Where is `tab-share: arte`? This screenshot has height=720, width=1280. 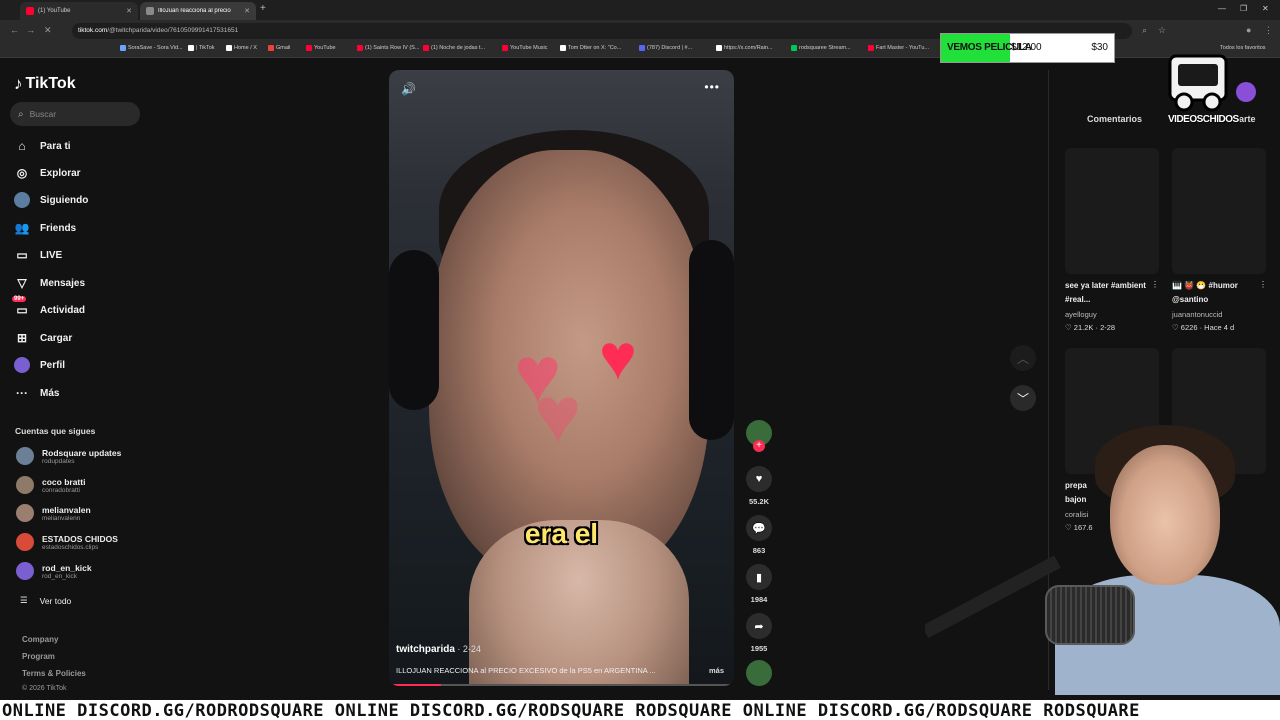
tab-share: arte is located at coordinates (1247, 119).